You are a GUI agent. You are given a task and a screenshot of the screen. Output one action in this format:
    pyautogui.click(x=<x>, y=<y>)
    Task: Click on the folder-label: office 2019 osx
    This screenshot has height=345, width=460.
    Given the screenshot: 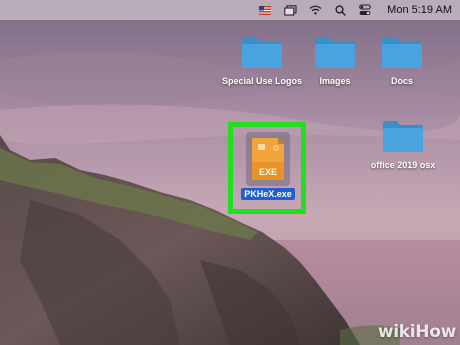 What is the action you would take?
    pyautogui.click(x=403, y=165)
    